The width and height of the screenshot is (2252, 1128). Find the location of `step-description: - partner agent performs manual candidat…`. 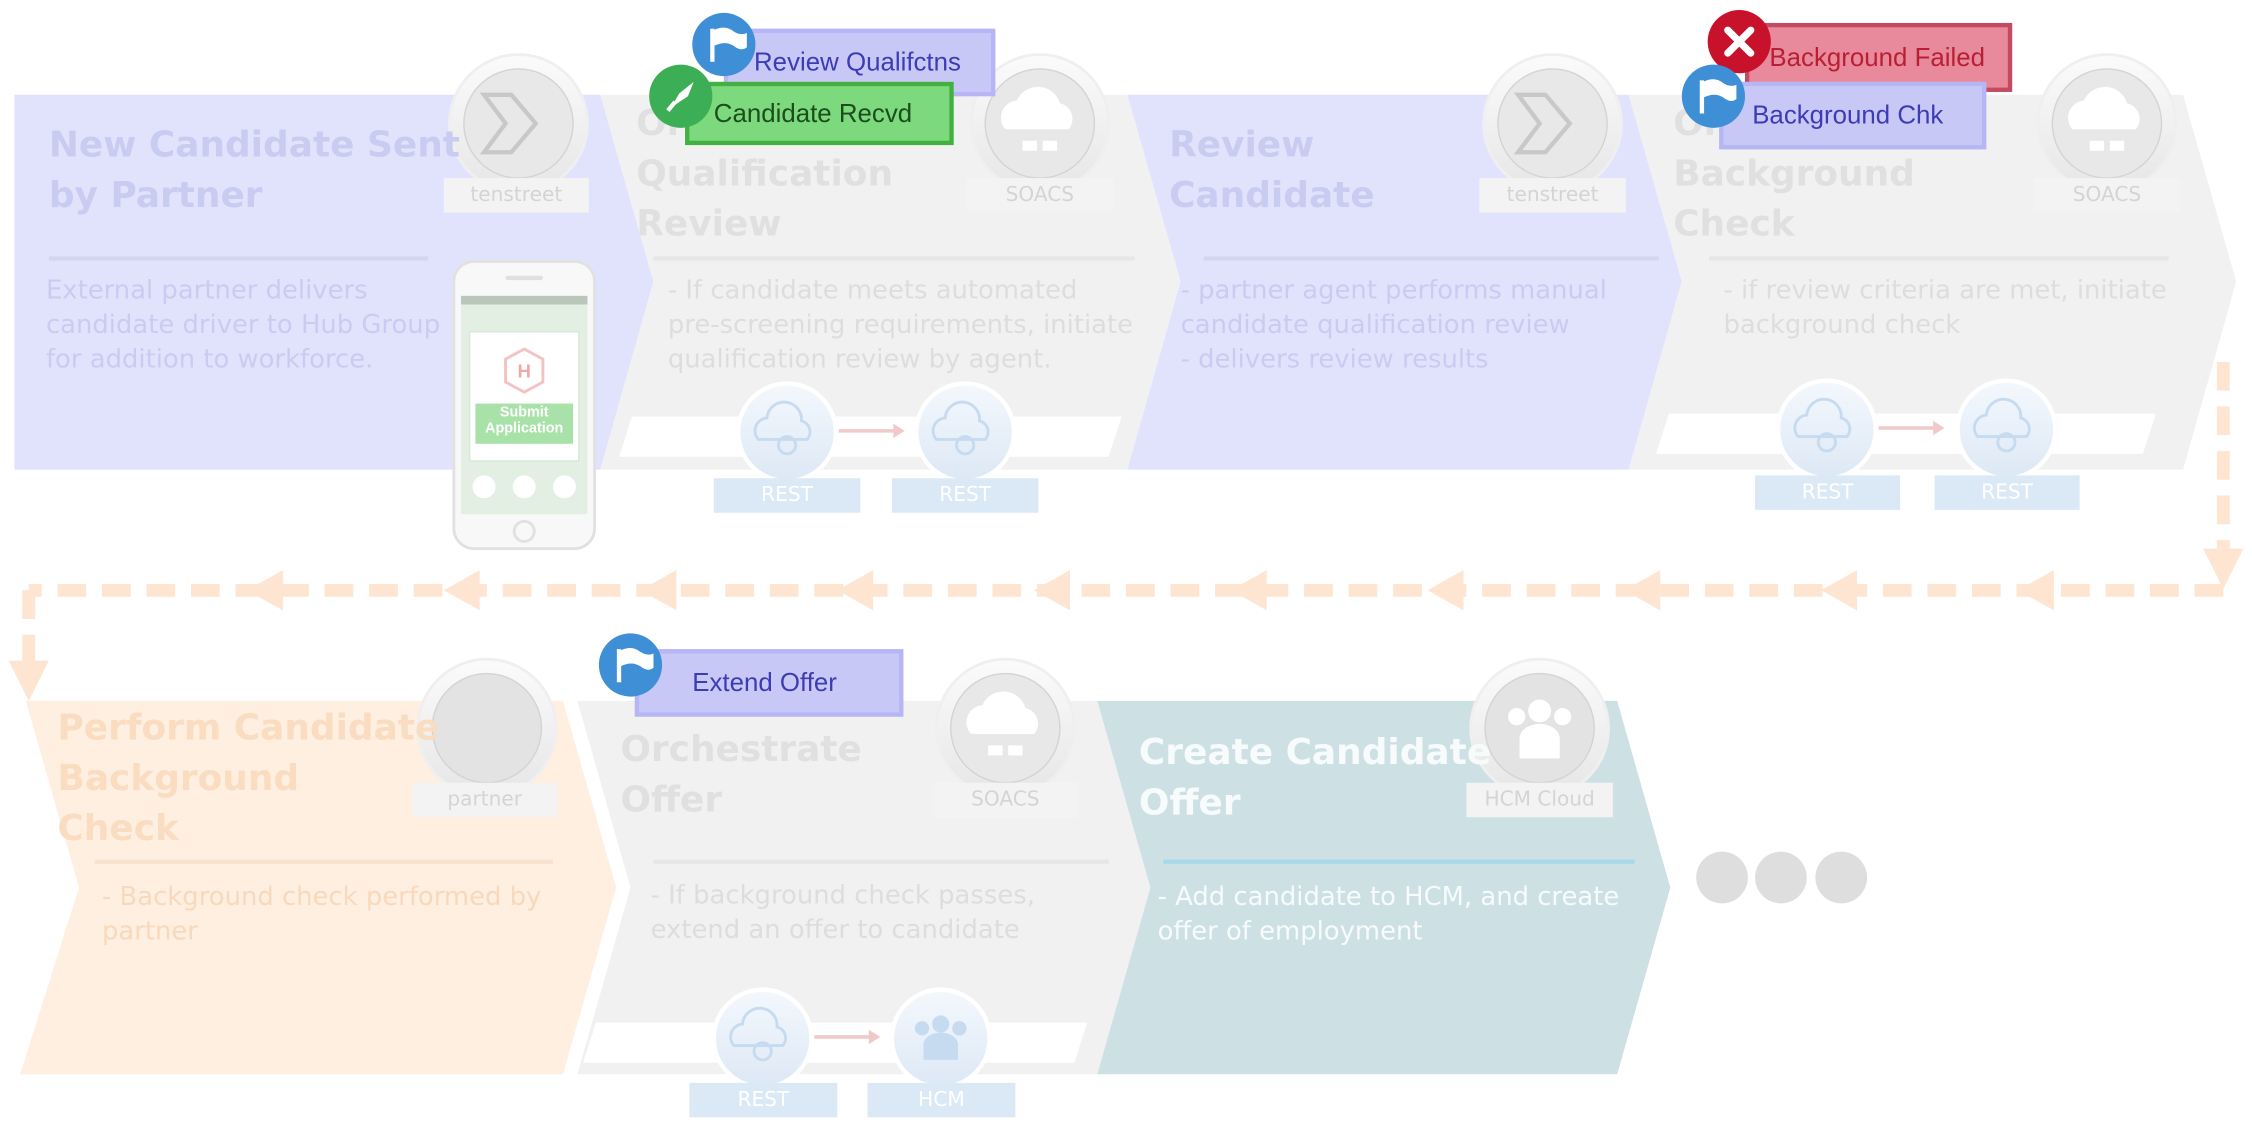

step-description: - partner agent performs manual candidat… is located at coordinates (1393, 325).